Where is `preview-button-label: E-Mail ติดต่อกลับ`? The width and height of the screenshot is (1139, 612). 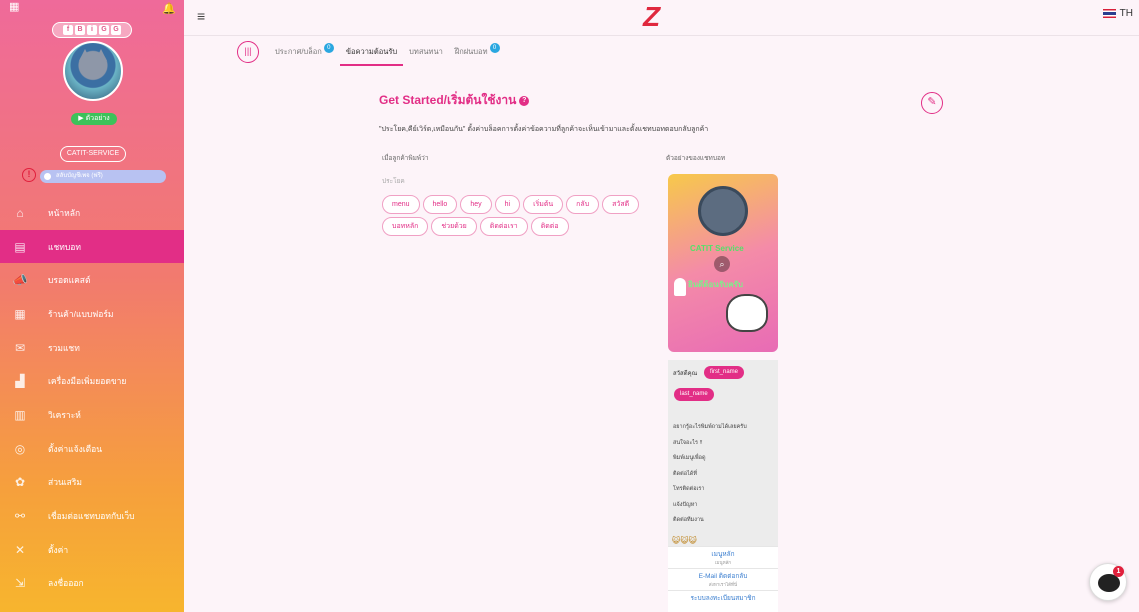 preview-button-label: E-Mail ติดต่อกลับ is located at coordinates (723, 576).